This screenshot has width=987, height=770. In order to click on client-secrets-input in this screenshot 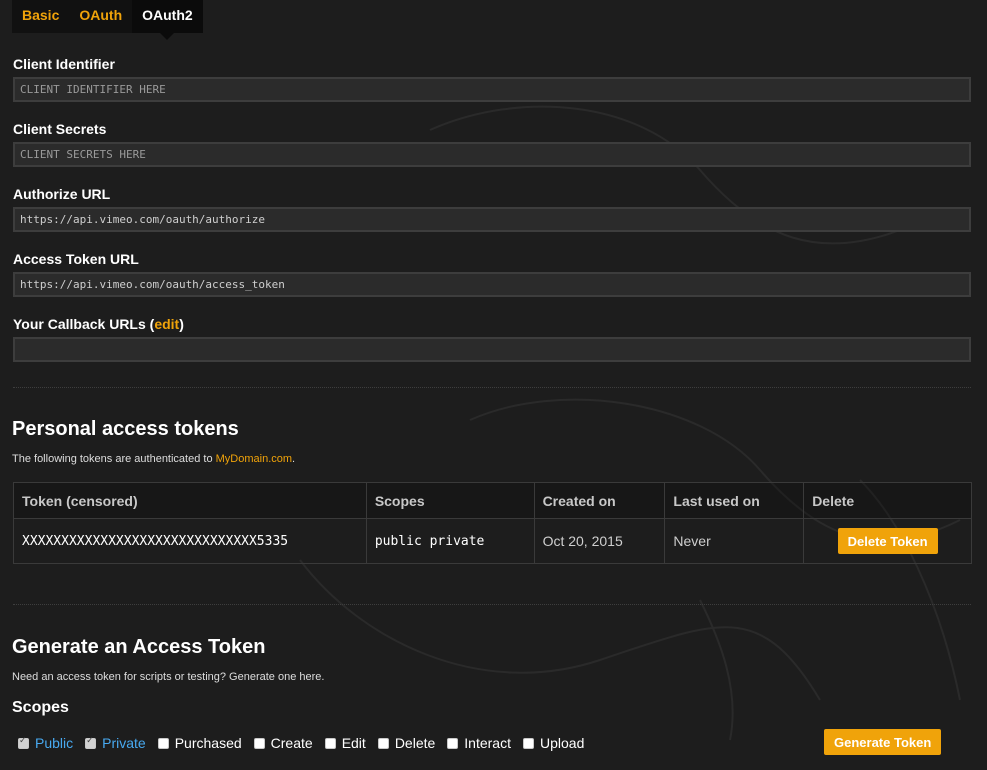, I will do `click(492, 154)`.